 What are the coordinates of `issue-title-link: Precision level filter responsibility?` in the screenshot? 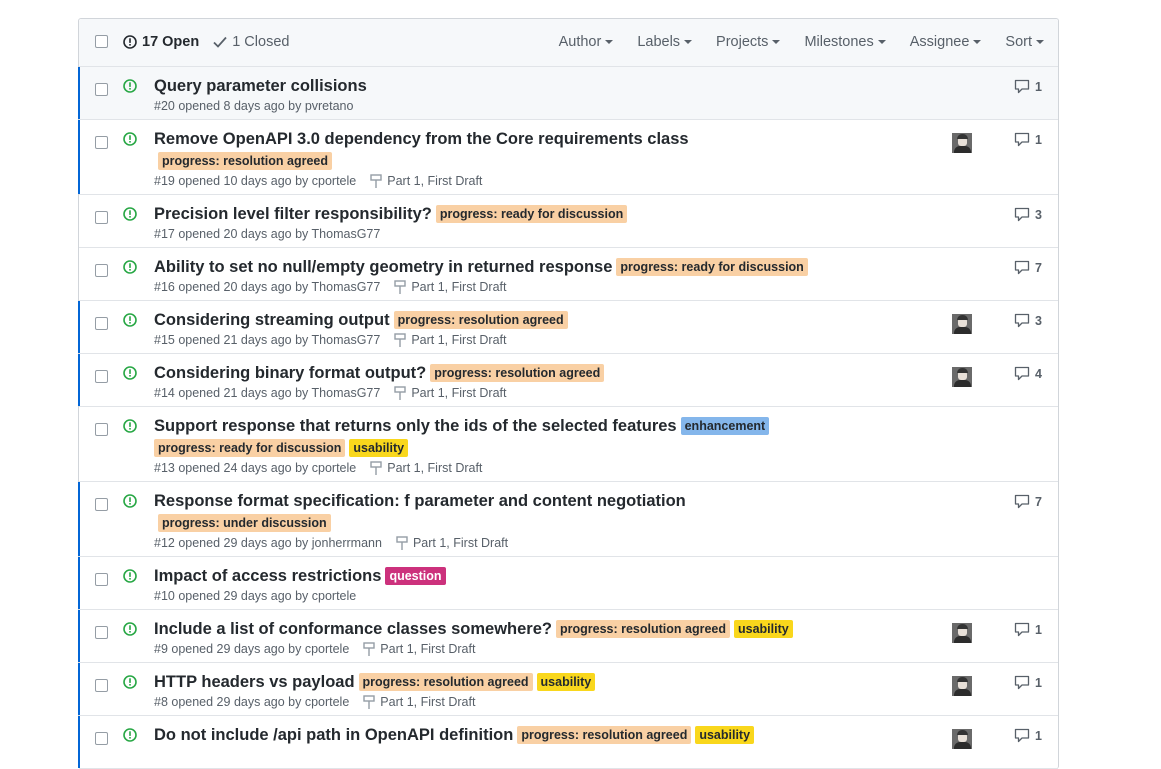 It's located at (293, 214).